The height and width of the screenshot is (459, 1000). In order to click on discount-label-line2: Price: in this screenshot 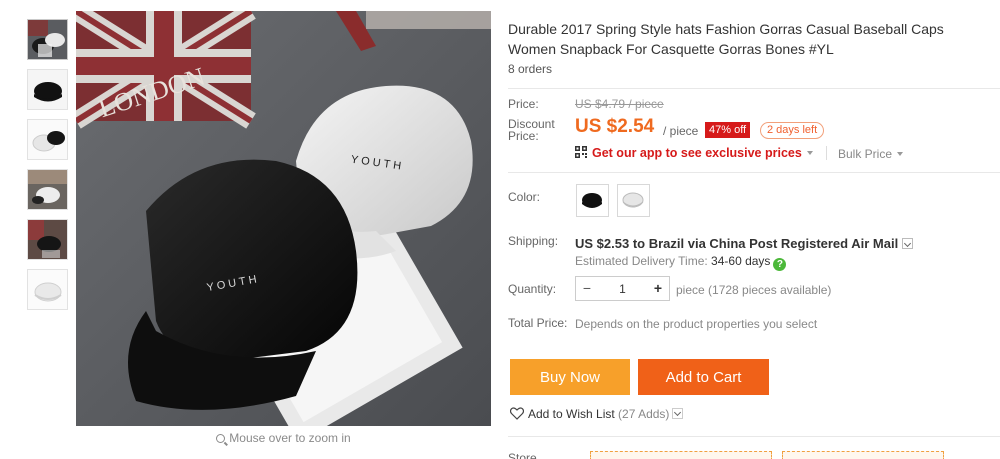, I will do `click(523, 136)`.